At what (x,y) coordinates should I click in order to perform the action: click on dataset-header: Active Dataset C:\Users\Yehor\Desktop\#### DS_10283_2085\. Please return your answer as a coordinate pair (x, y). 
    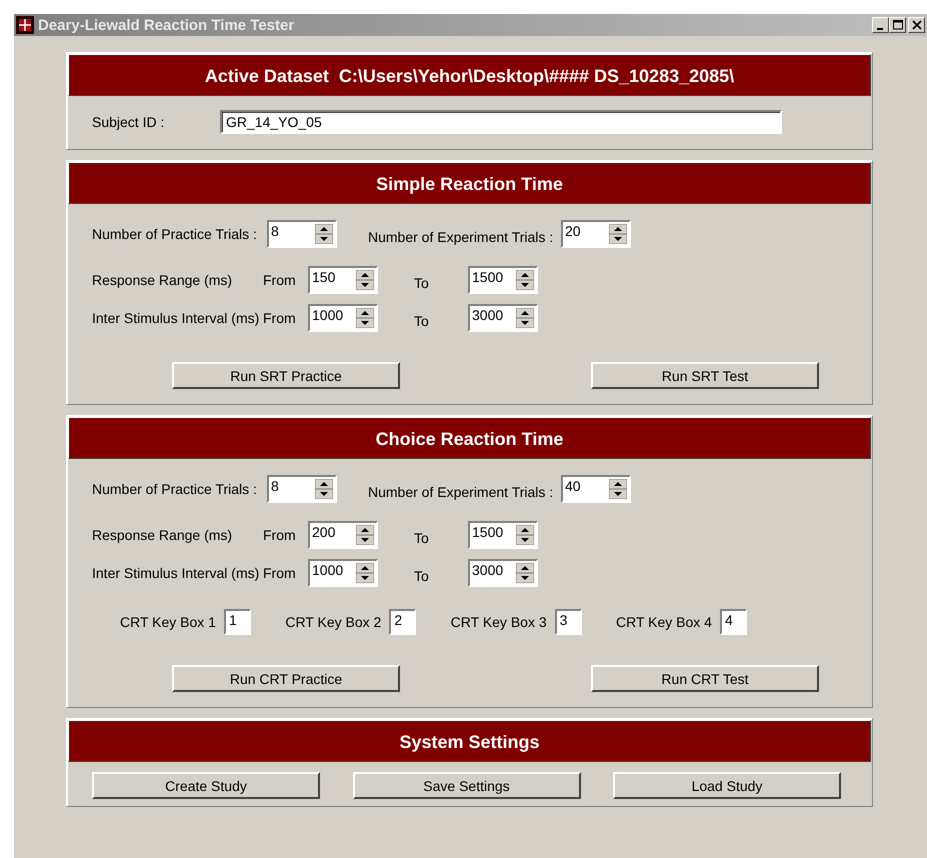
    Looking at the image, I should click on (469, 75).